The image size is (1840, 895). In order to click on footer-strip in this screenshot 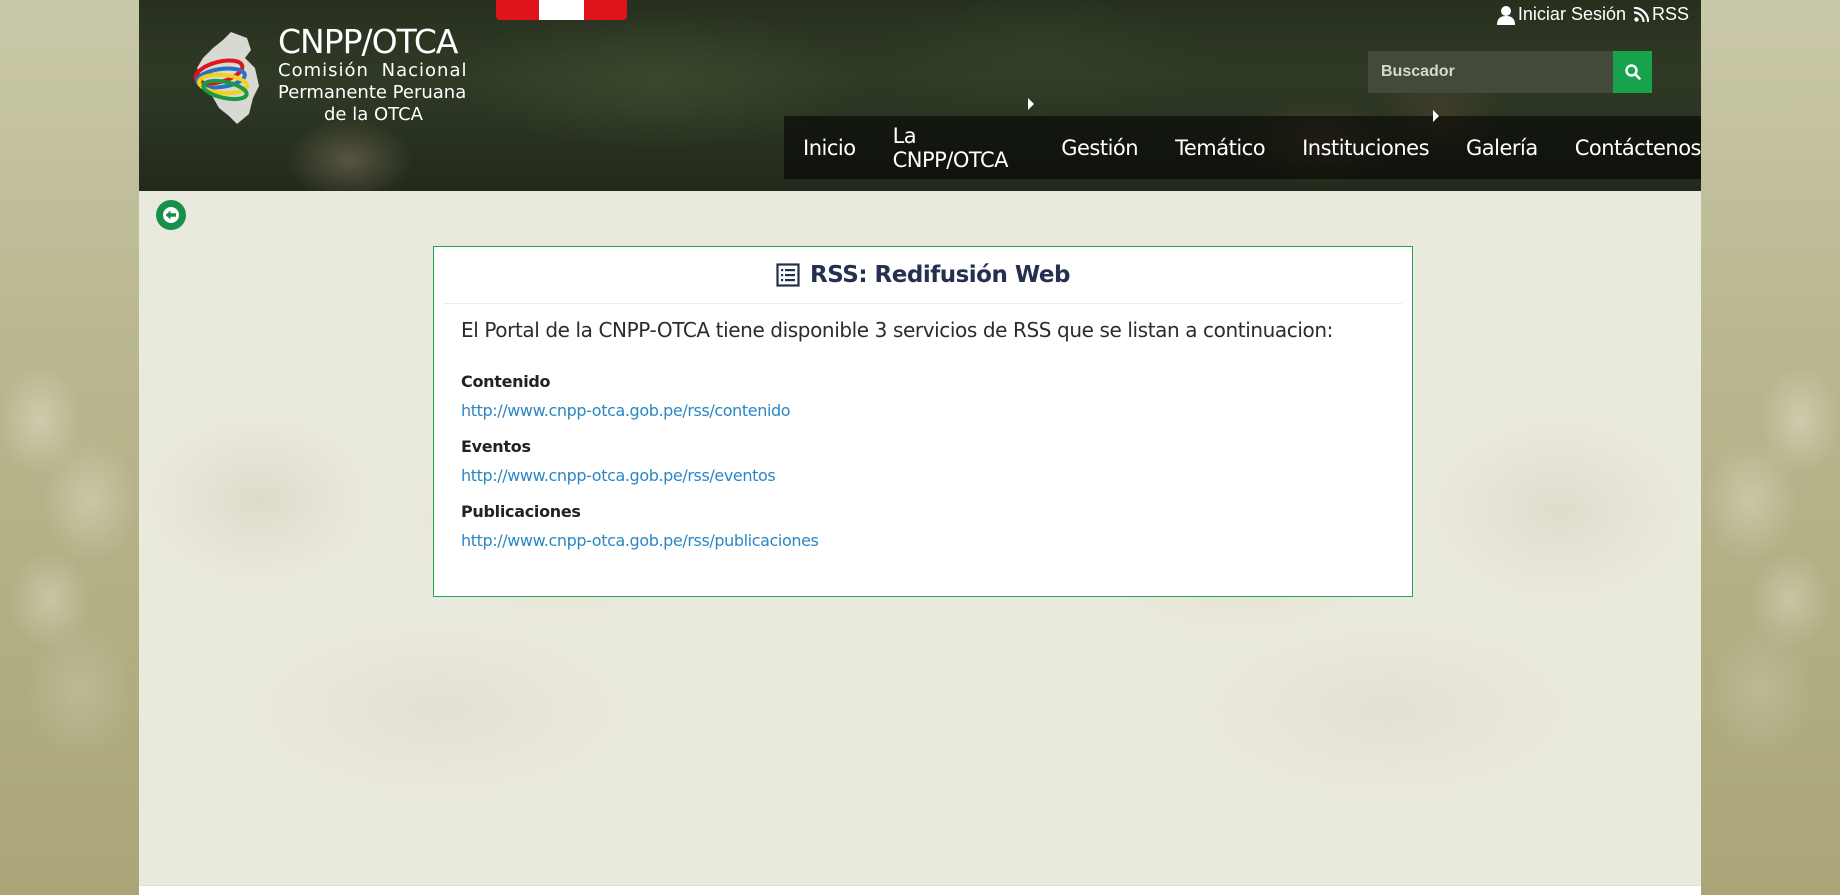, I will do `click(920, 890)`.